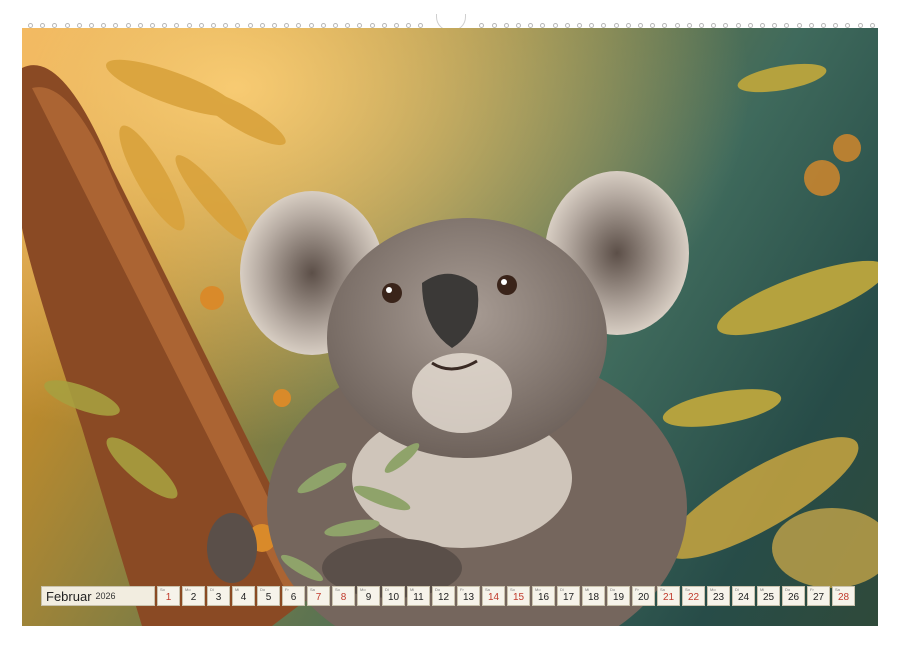 Image resolution: width=899 pixels, height=648 pixels. I want to click on day-cell: Sa 21, so click(668, 596).